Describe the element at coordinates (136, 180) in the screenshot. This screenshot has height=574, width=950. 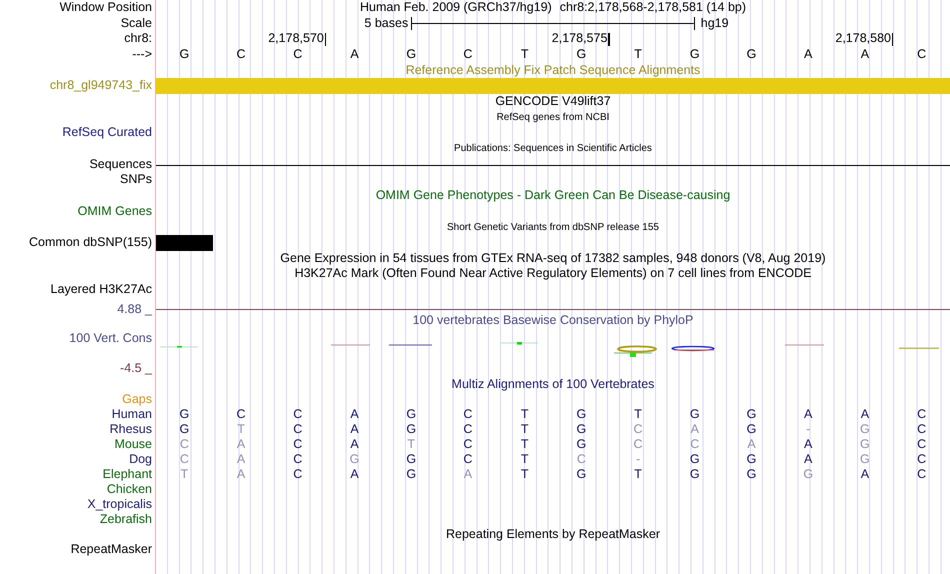
I see `track-label: SNPs` at that location.